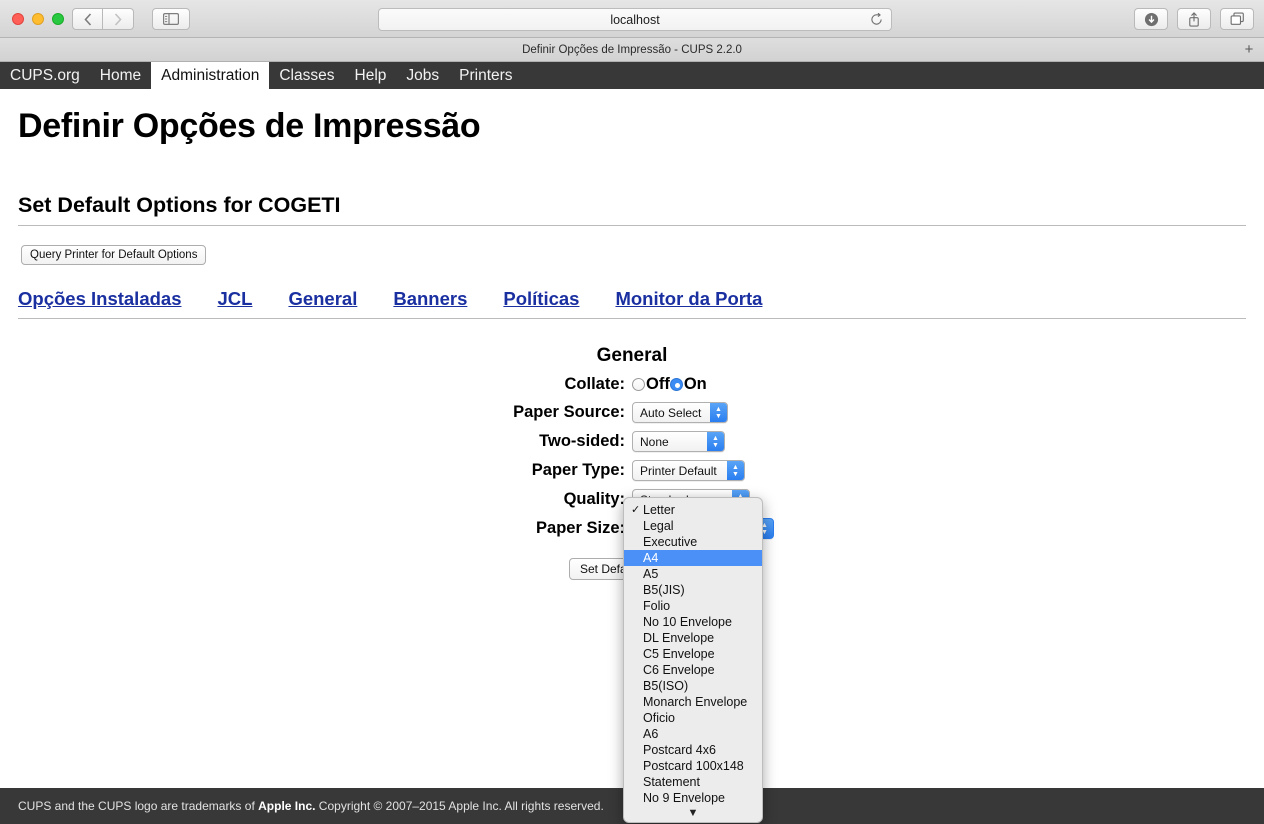  What do you see at coordinates (688, 299) in the screenshot?
I see `tab-monitor-da-porta: Monitor da Porta` at bounding box center [688, 299].